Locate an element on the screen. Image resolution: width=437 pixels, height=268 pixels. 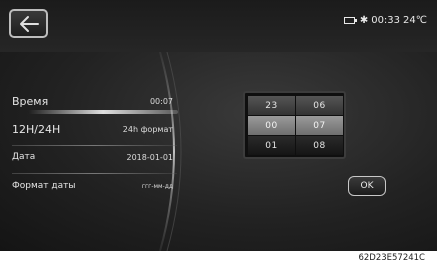
hour-prev: 23 is located at coordinates (271, 105).